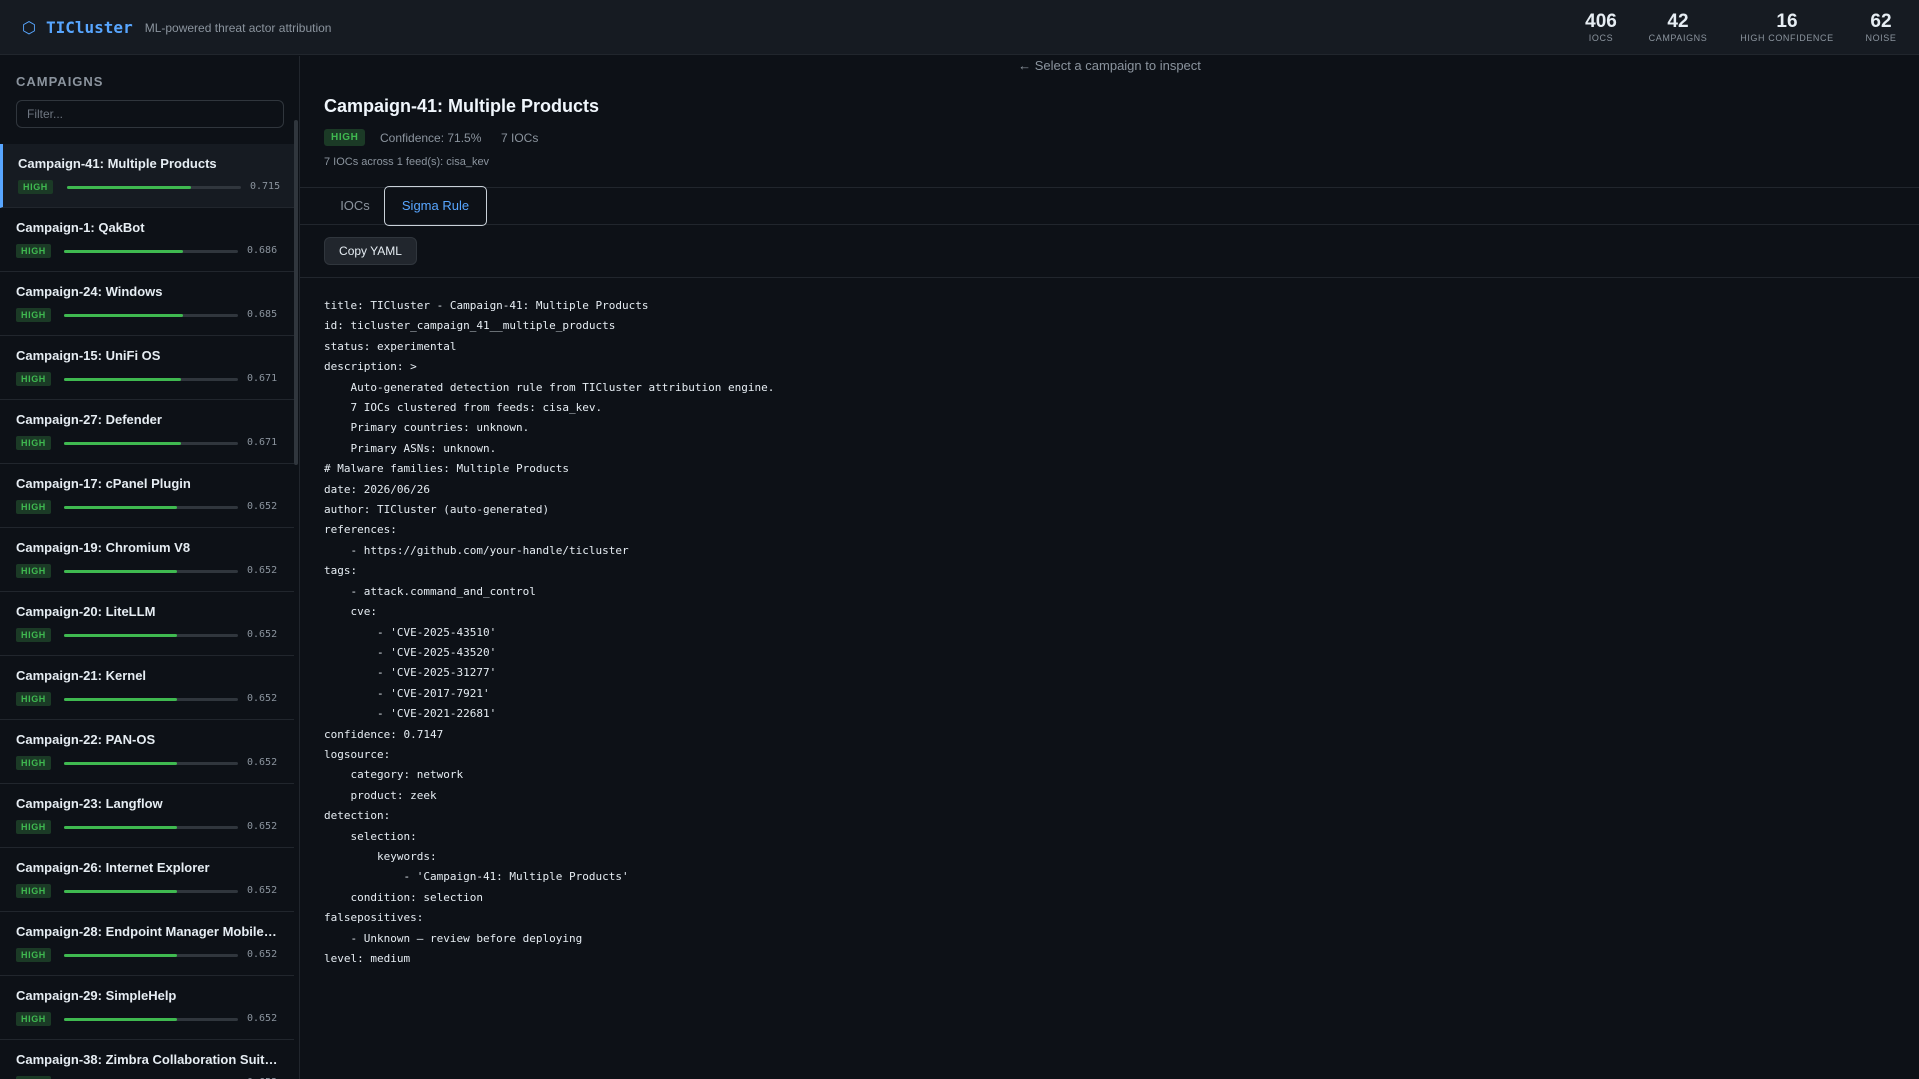 This screenshot has height=1079, width=1919. What do you see at coordinates (89, 291) in the screenshot?
I see `campaign-name: Campaign-24: Windows` at bounding box center [89, 291].